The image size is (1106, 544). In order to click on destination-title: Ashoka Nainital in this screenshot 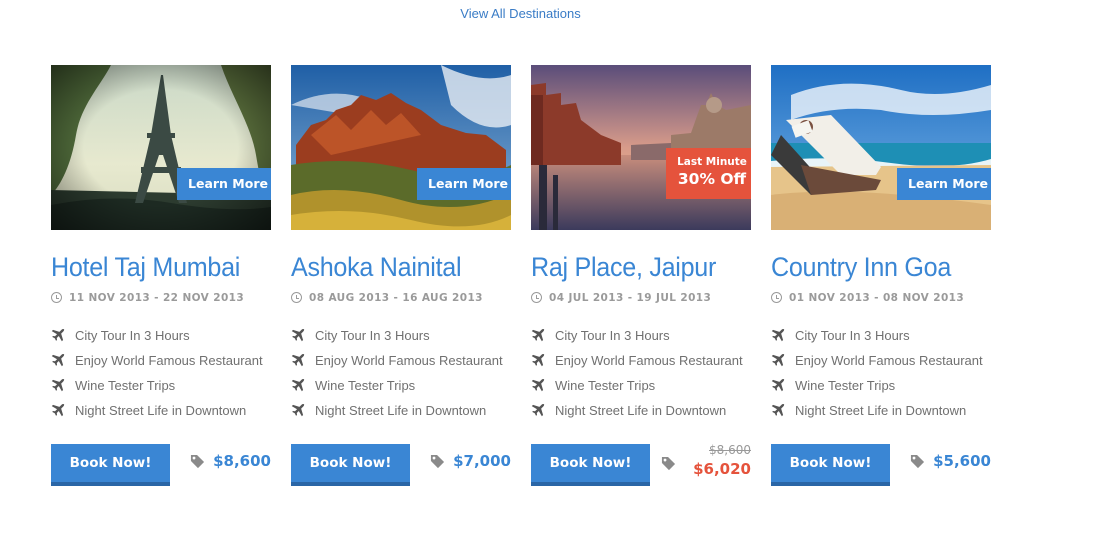, I will do `click(376, 267)`.